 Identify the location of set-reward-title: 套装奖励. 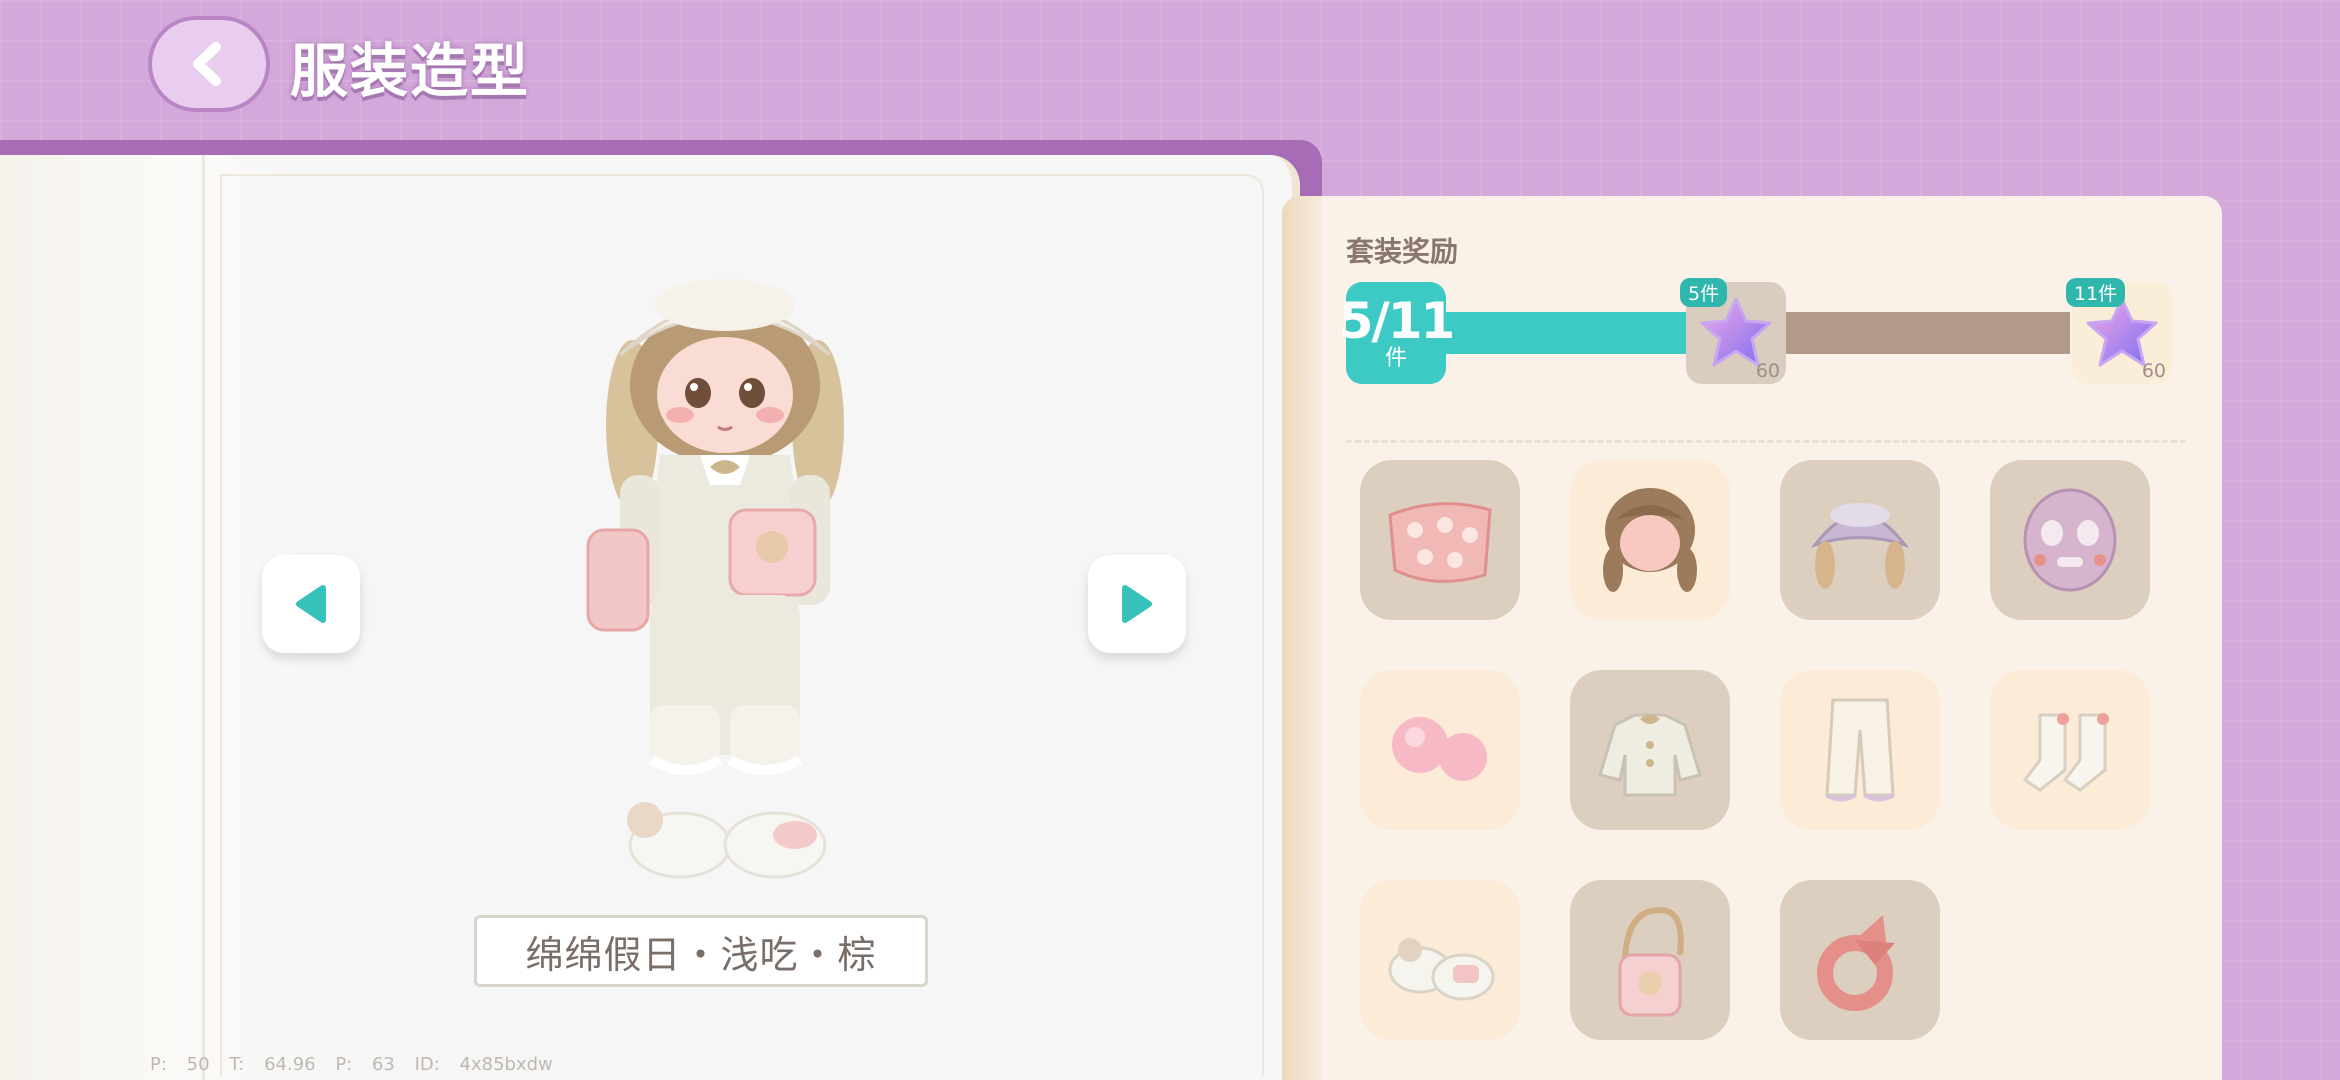
(1402, 251).